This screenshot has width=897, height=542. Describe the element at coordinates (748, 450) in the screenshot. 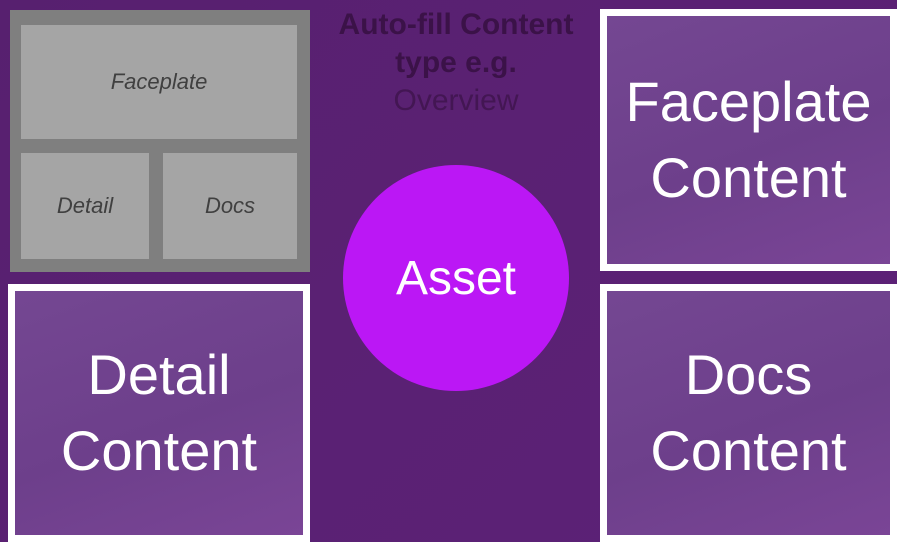

I see `docs-tile-line-2: Content` at that location.